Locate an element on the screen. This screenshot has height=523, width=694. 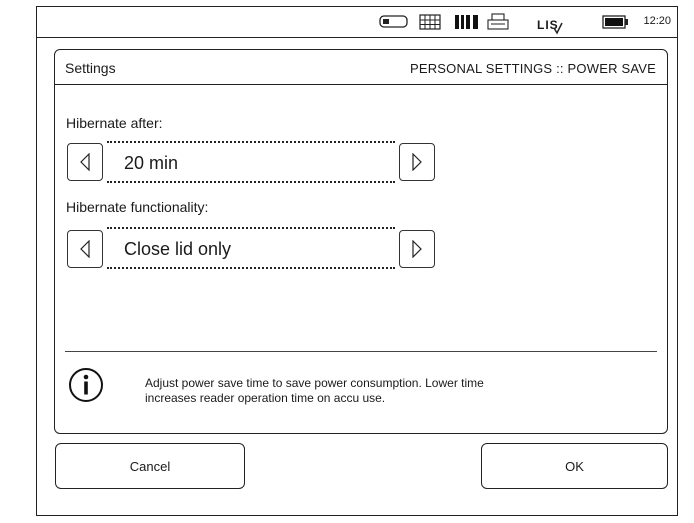
ok-button: OK is located at coordinates (574, 466).